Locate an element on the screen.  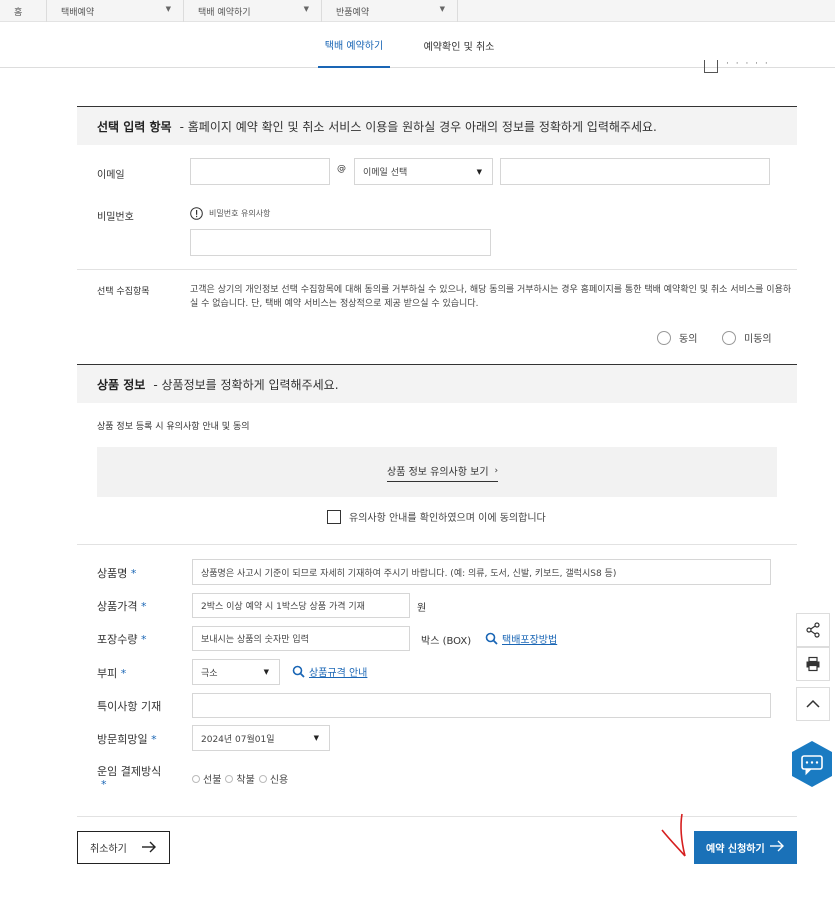
pack-qty-label: 포장수량 * is located at coordinates (121, 639).